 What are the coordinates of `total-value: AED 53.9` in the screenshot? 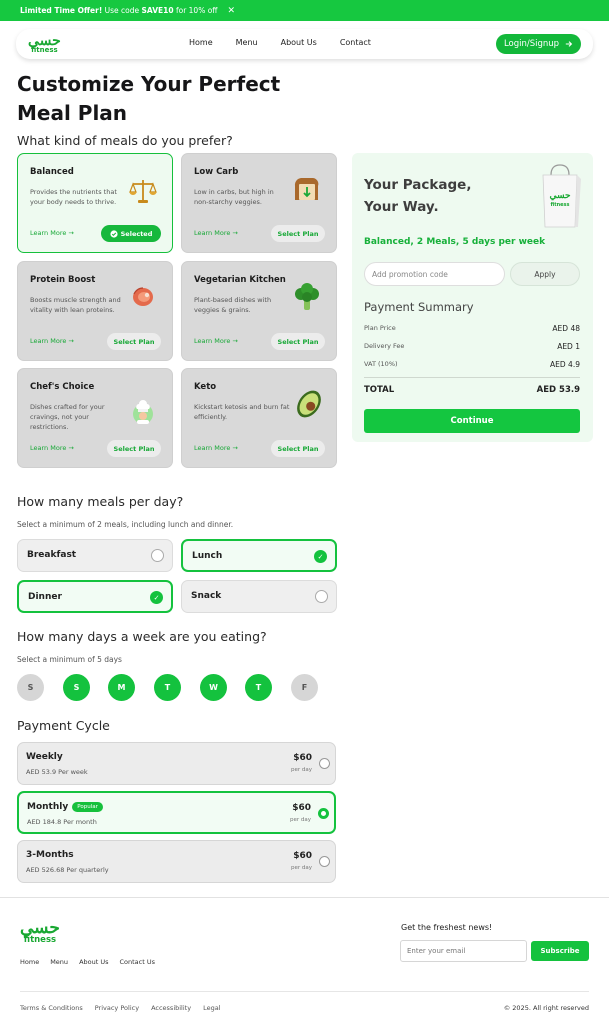 It's located at (558, 390).